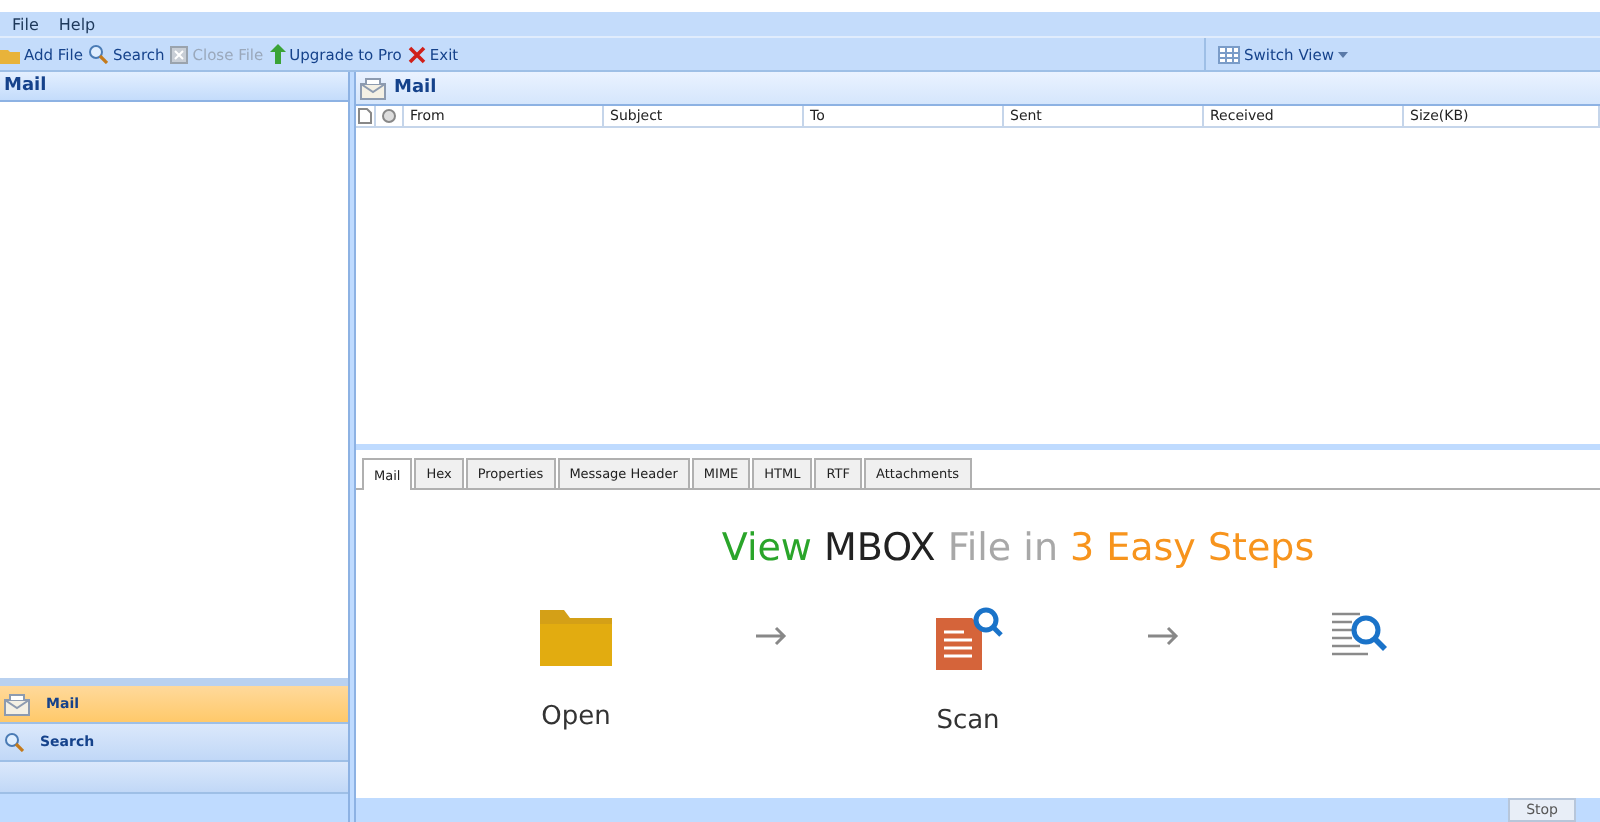 This screenshot has height=822, width=1600. I want to click on headline: View MBOX File in 3 Easy Steps, so click(1017, 548).